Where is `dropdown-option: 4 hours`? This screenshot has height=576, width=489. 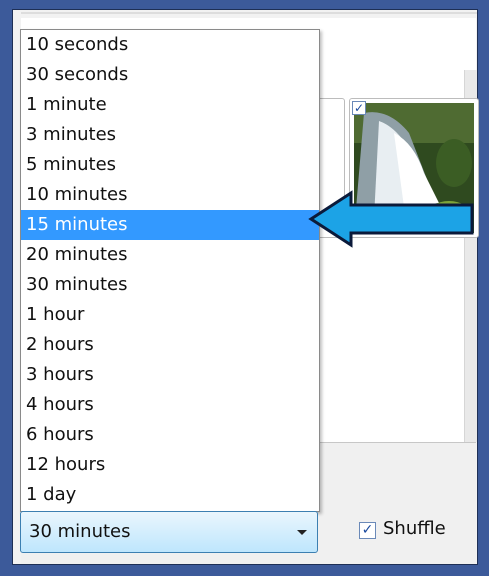
dropdown-option: 4 hours is located at coordinates (170, 405).